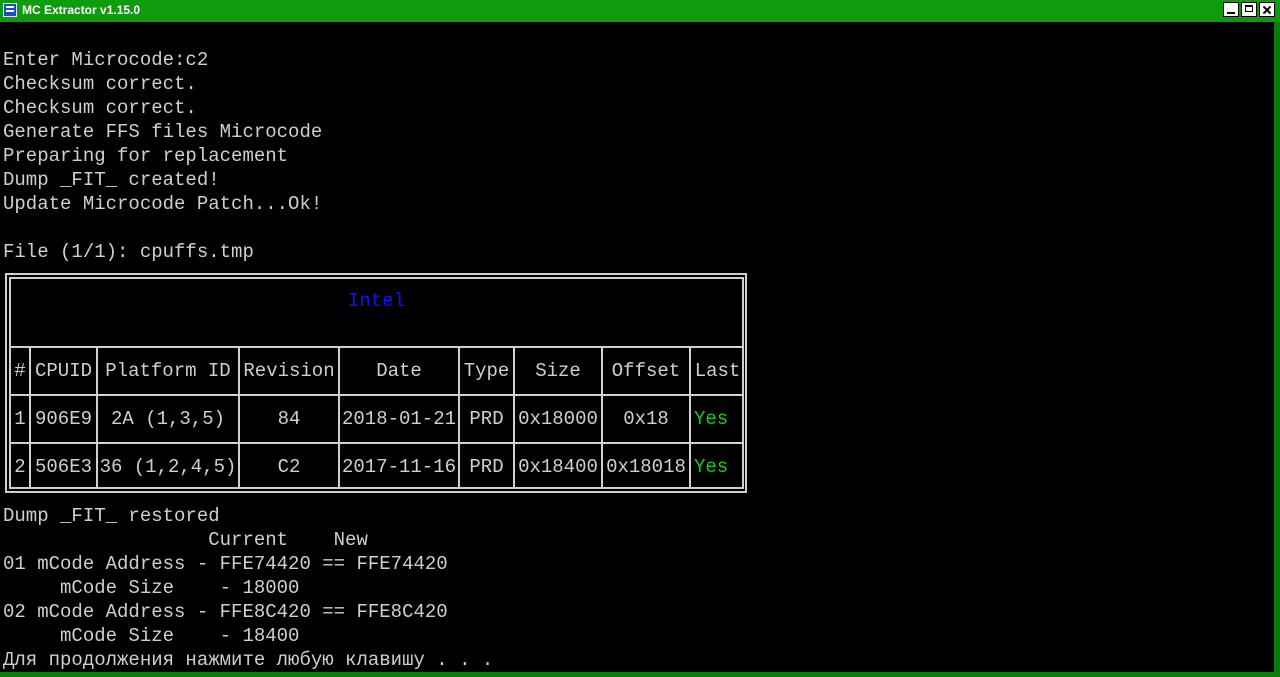 This screenshot has height=677, width=1280. I want to click on table-cell: 36 (1,2,4,5), so click(168, 467).